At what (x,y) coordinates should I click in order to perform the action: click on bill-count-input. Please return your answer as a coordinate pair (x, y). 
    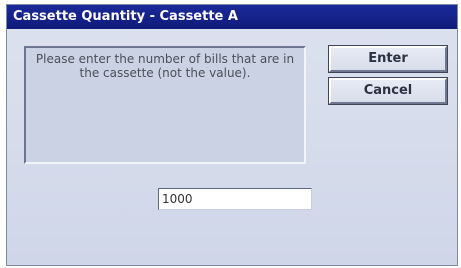
    Looking at the image, I should click on (235, 199).